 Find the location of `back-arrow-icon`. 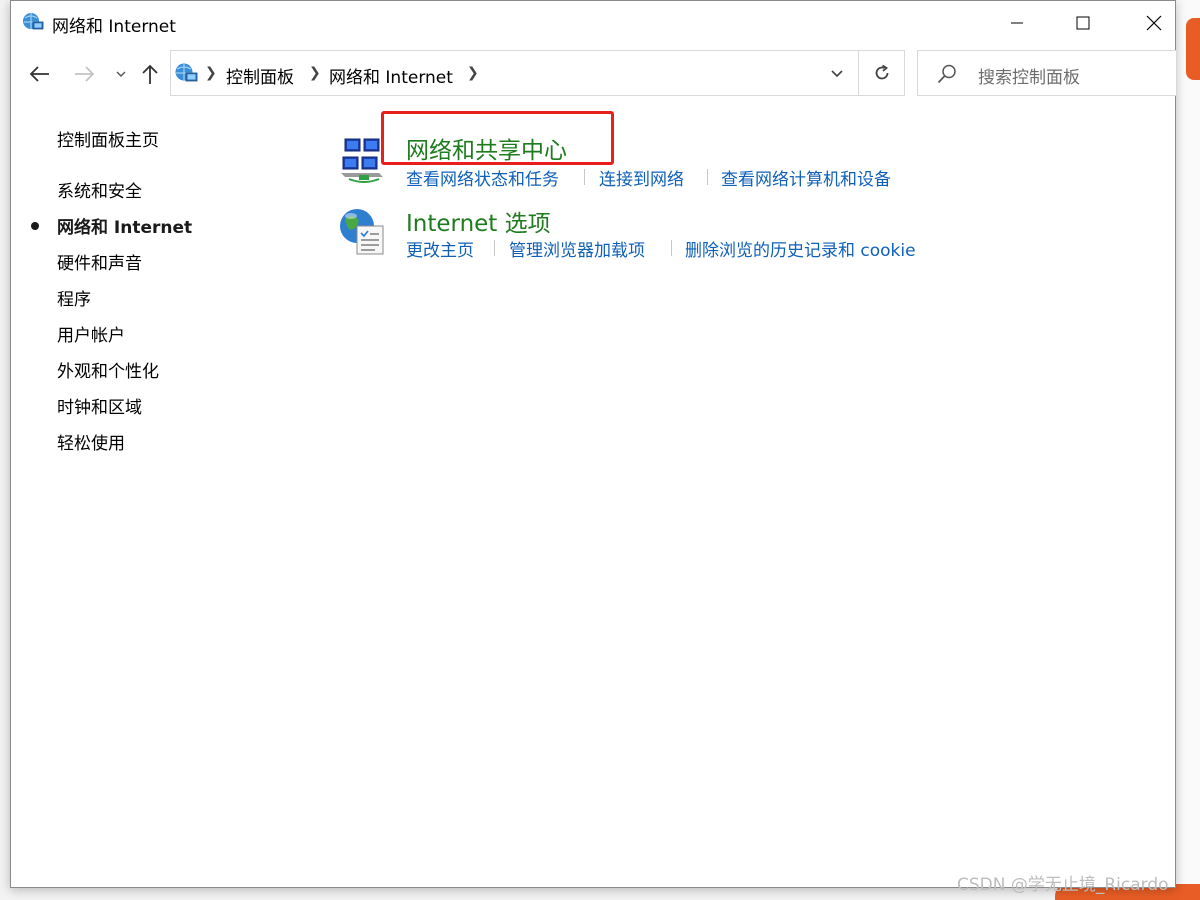

back-arrow-icon is located at coordinates (39, 74).